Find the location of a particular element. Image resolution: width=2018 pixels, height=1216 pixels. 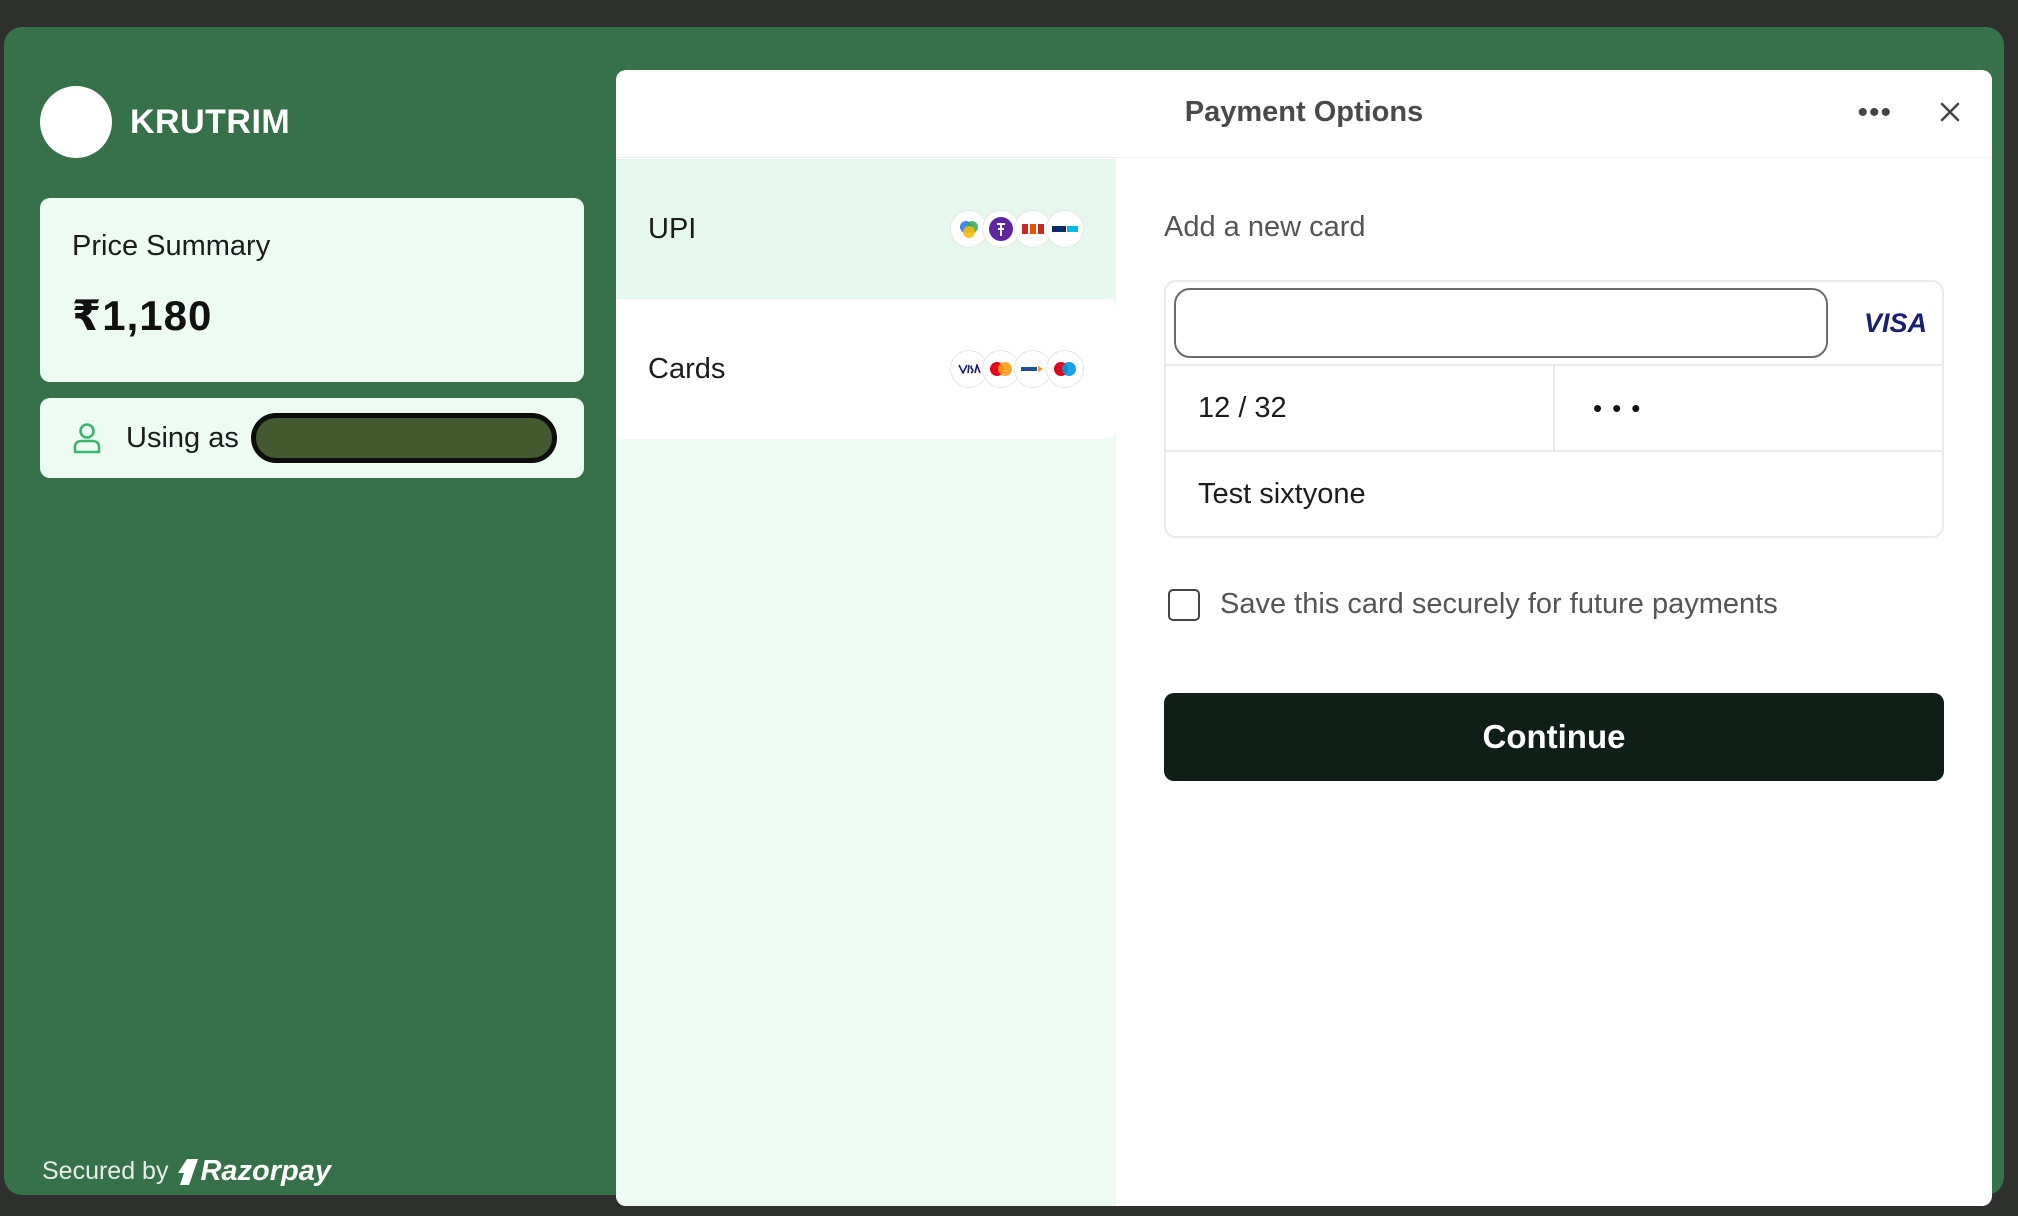

secured-by: Secured by Razorpay is located at coordinates (186, 1171).